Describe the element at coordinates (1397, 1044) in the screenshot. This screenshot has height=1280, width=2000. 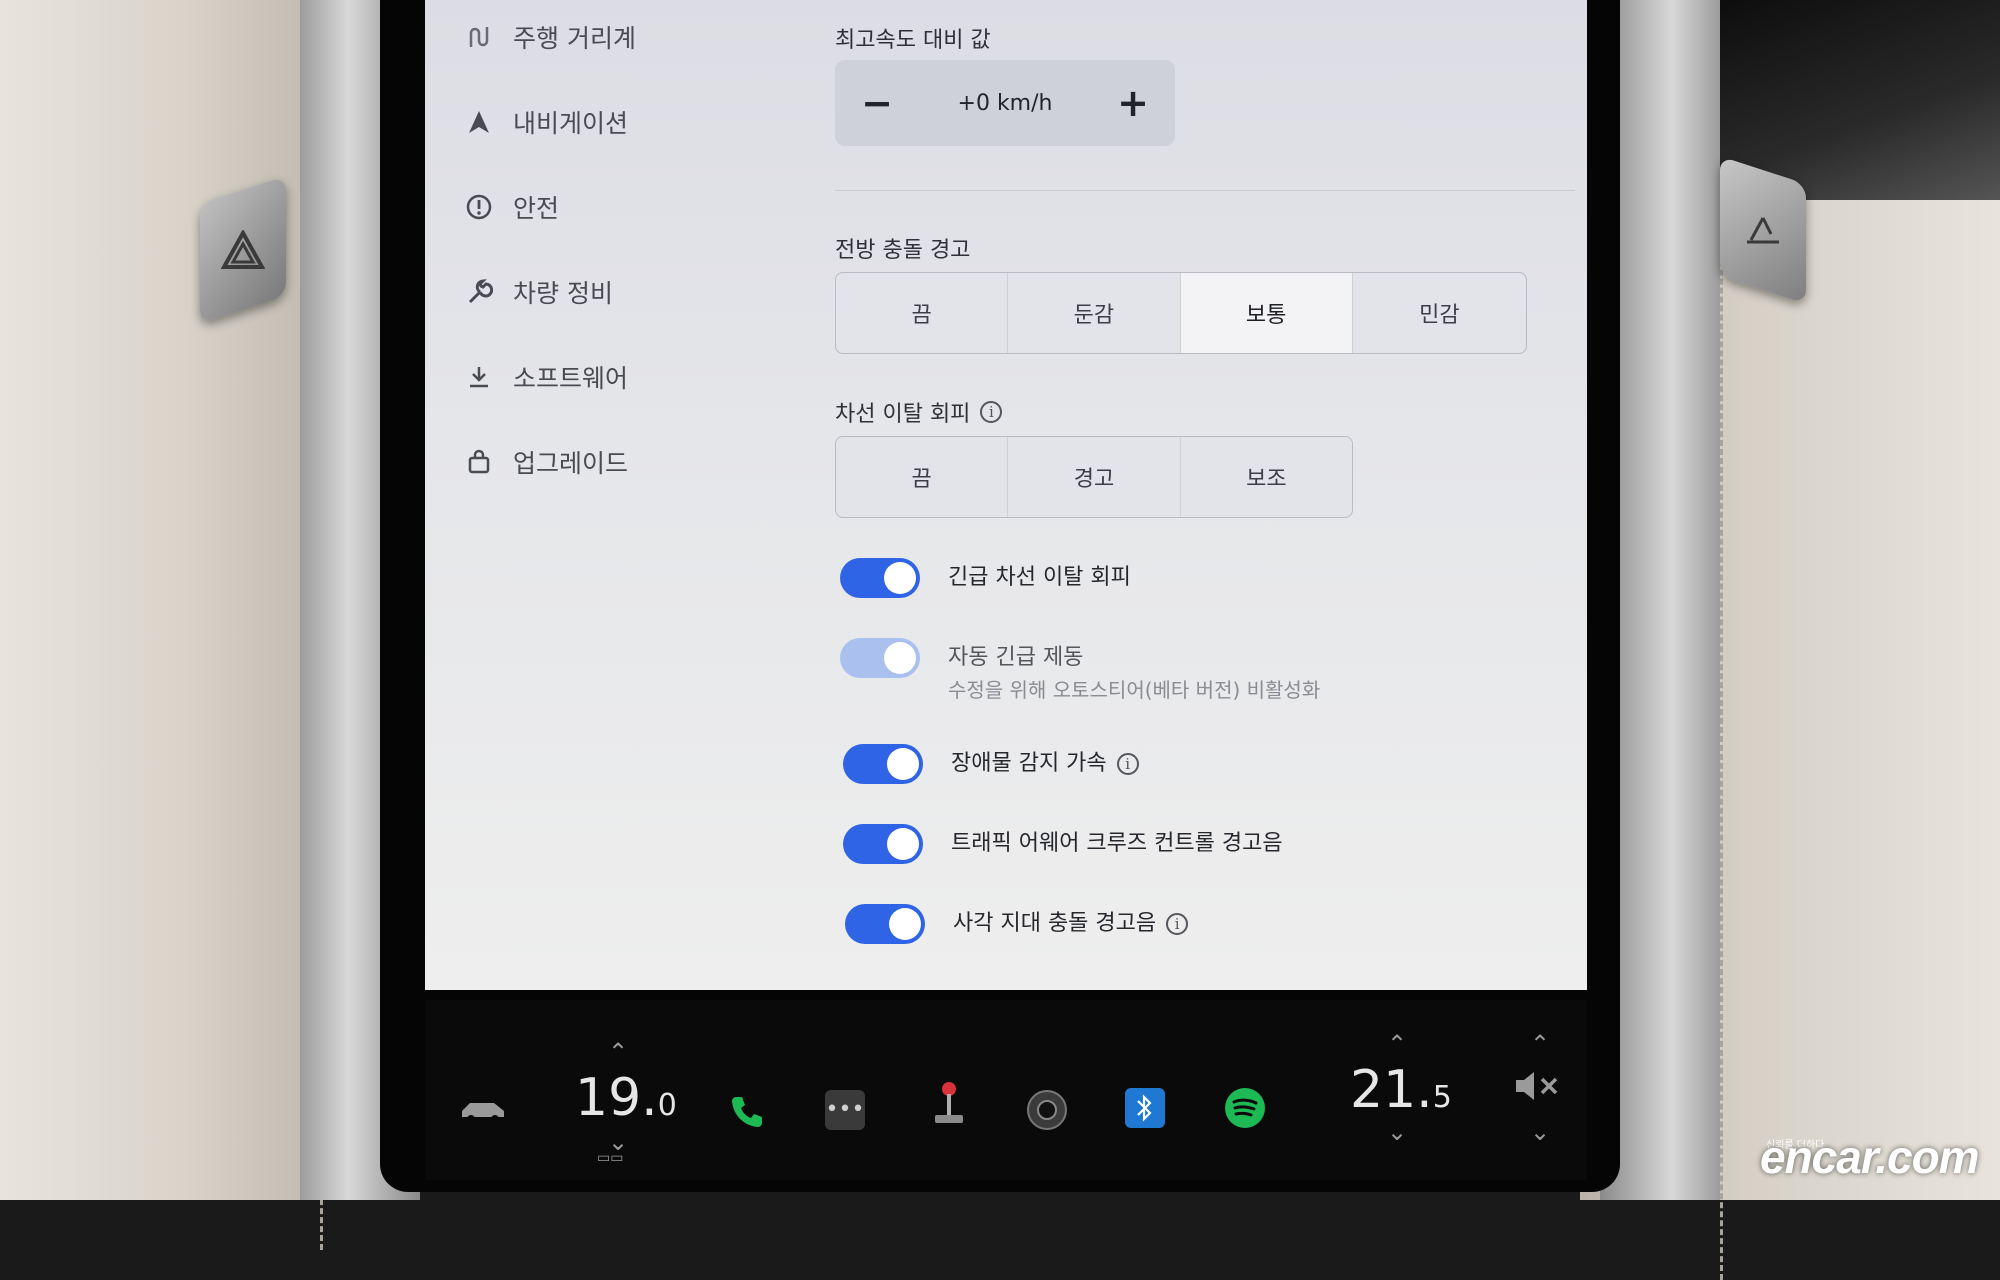
I see `passenger-temp-up-chevron: ⌃` at that location.